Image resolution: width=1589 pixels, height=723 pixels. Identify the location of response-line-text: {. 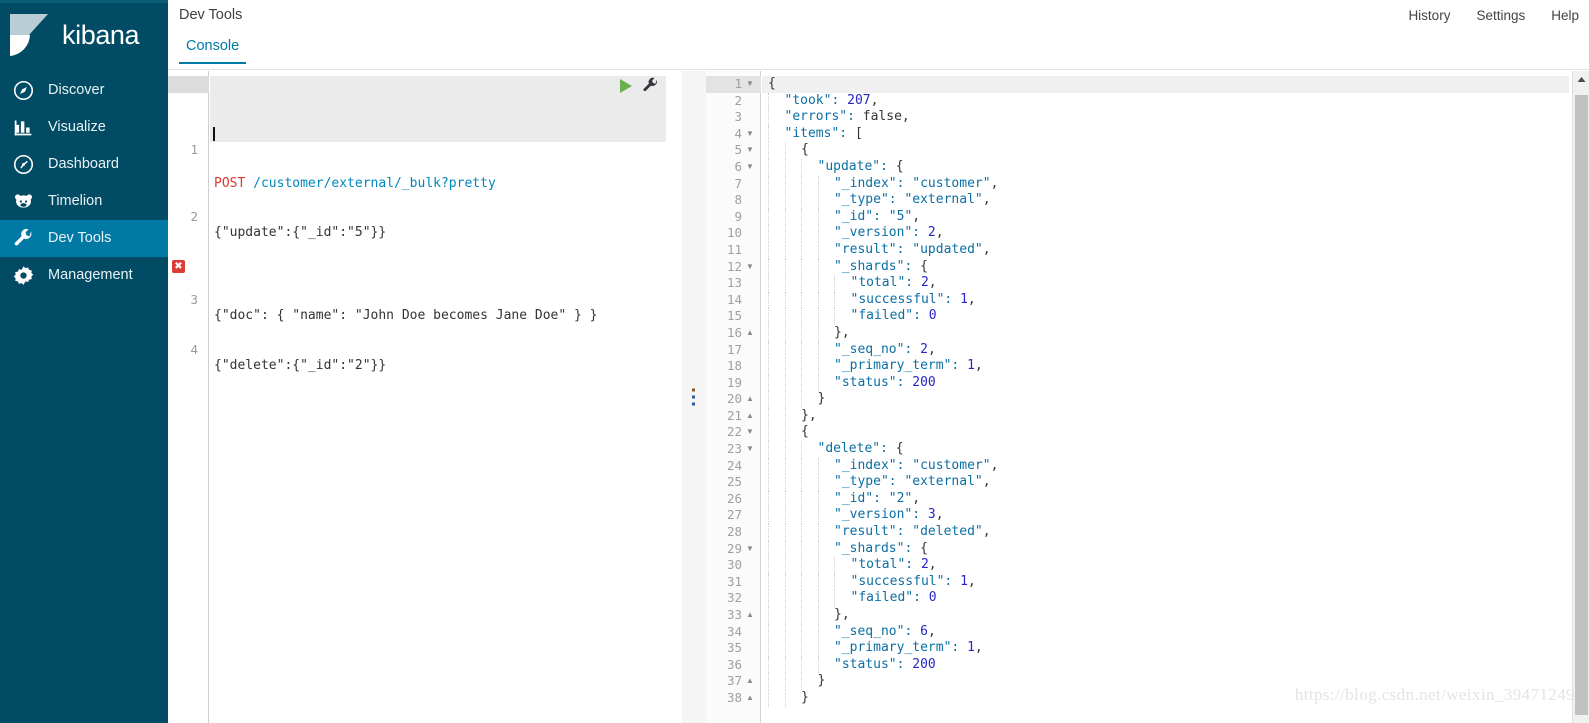
(772, 83).